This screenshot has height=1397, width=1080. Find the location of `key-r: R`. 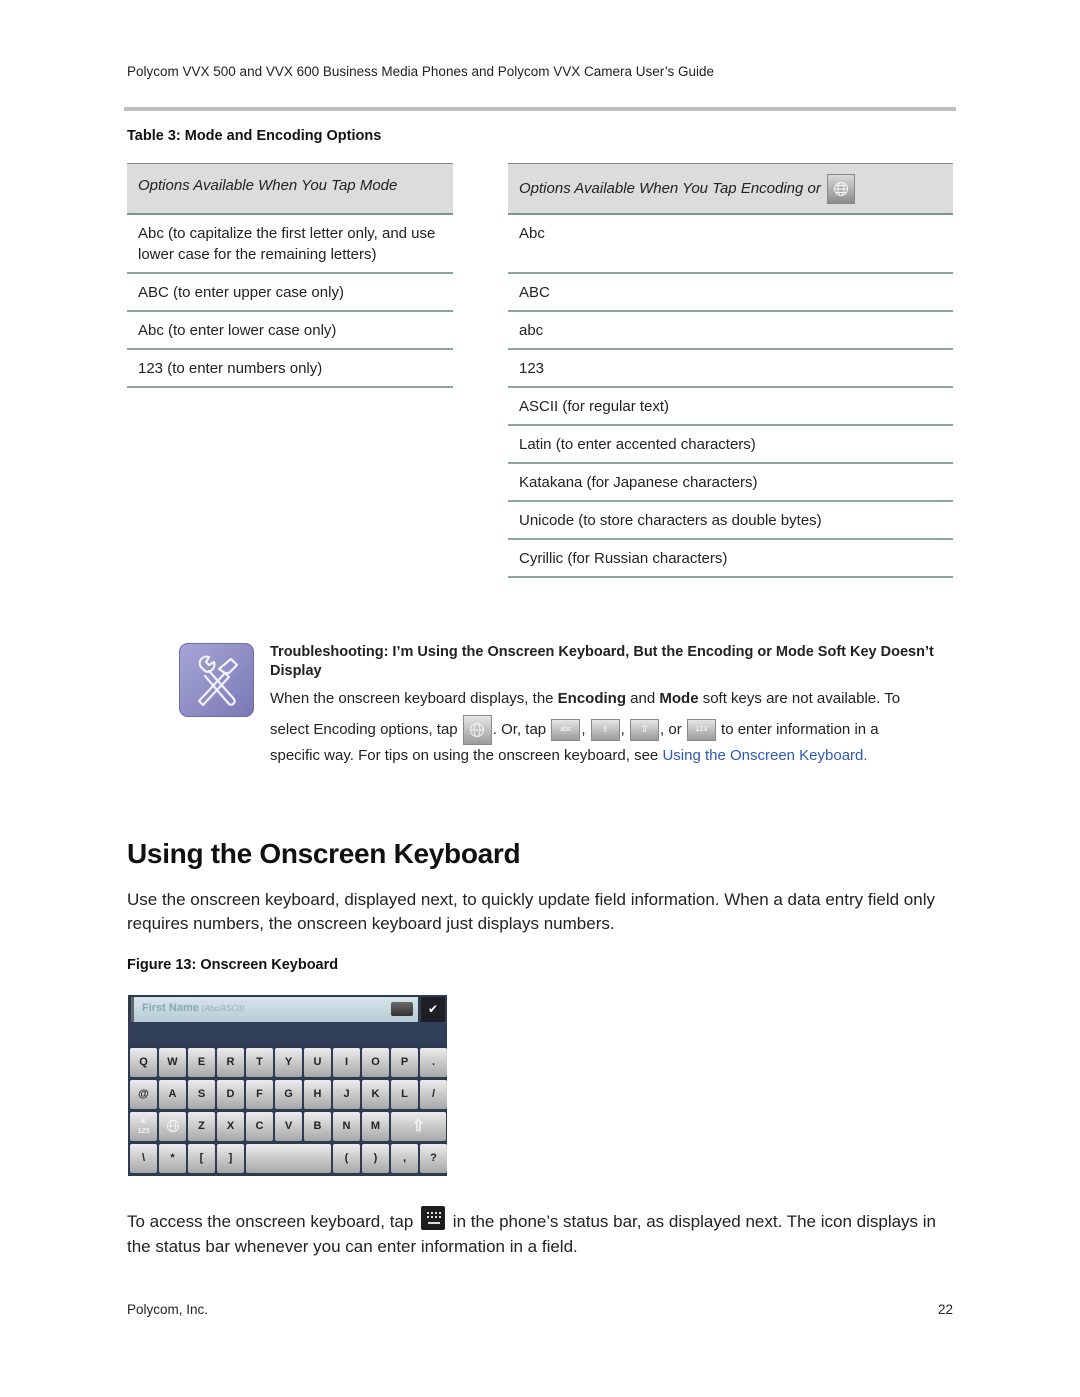

key-r: R is located at coordinates (230, 1062).